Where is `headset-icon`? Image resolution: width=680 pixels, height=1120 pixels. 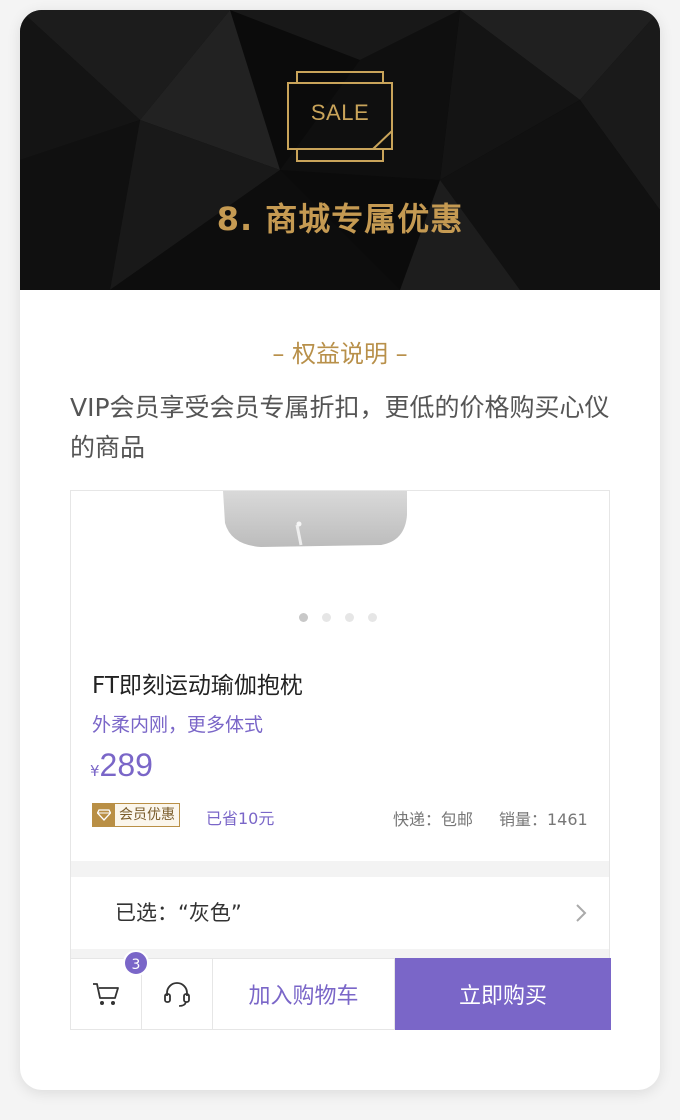 headset-icon is located at coordinates (177, 994).